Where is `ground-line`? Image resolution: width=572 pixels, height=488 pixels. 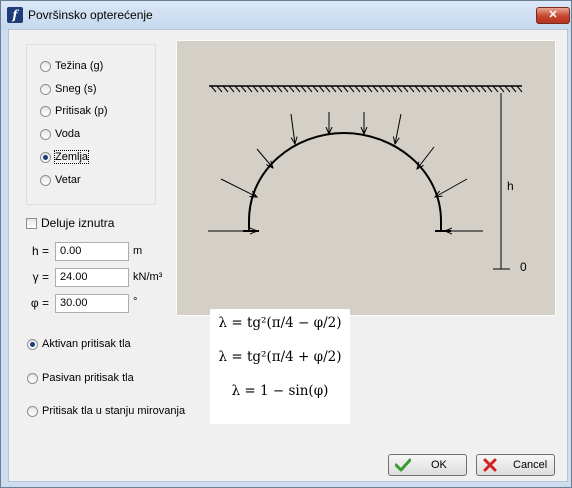 ground-line is located at coordinates (366, 89).